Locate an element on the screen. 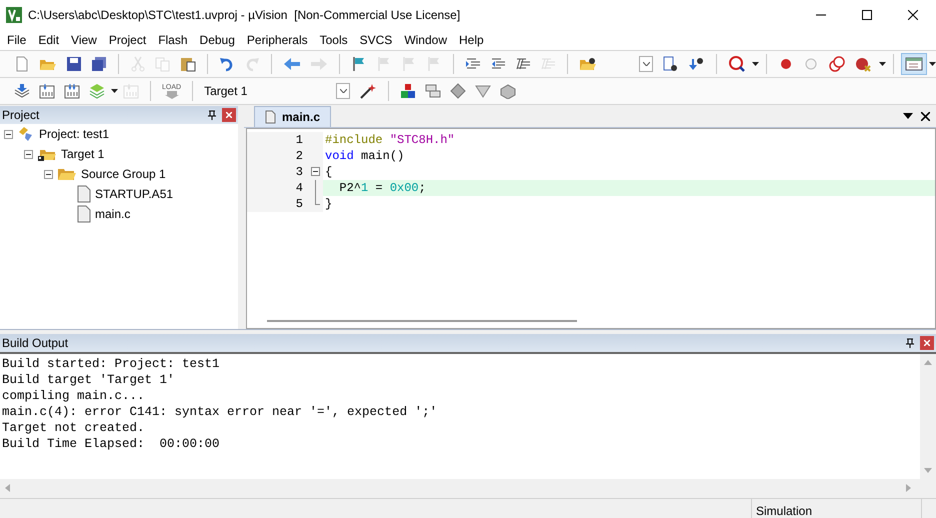 Image resolution: width=936 pixels, height=518 pixels. output-line: main.c(4): error C141: syntax error near '=', expected ';' is located at coordinates (220, 412).